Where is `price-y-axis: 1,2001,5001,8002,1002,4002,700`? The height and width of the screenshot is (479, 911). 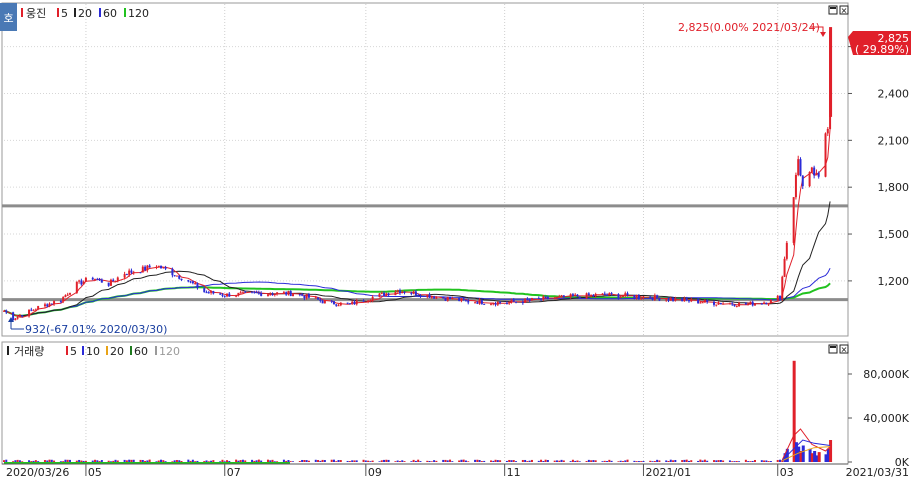 price-y-axis: 1,2001,5001,8002,1002,4002,700 is located at coordinates (878, 164).